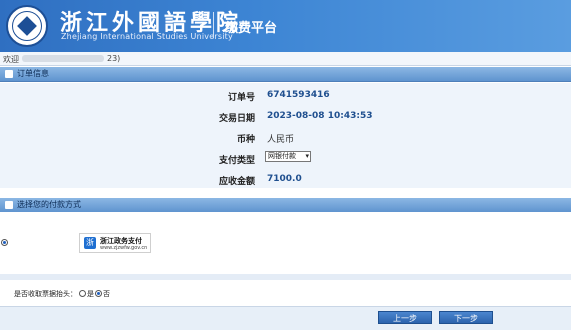 The height and width of the screenshot is (330, 571). What do you see at coordinates (98, 293) in the screenshot?
I see `receipt-no-radio` at bounding box center [98, 293].